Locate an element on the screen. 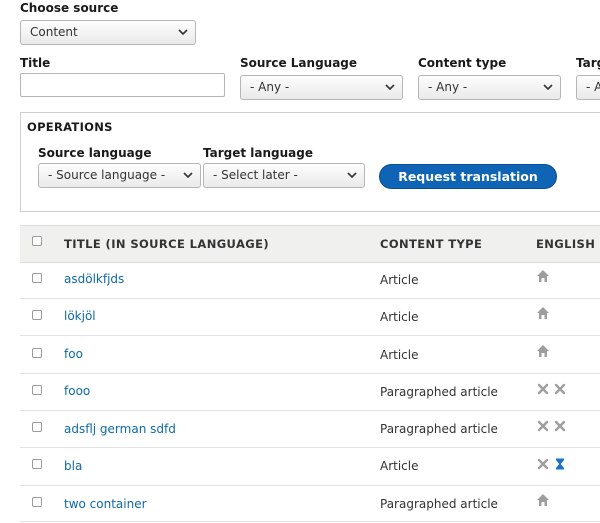 The height and width of the screenshot is (523, 600). row-title-link: asdölkfjds is located at coordinates (94, 279).